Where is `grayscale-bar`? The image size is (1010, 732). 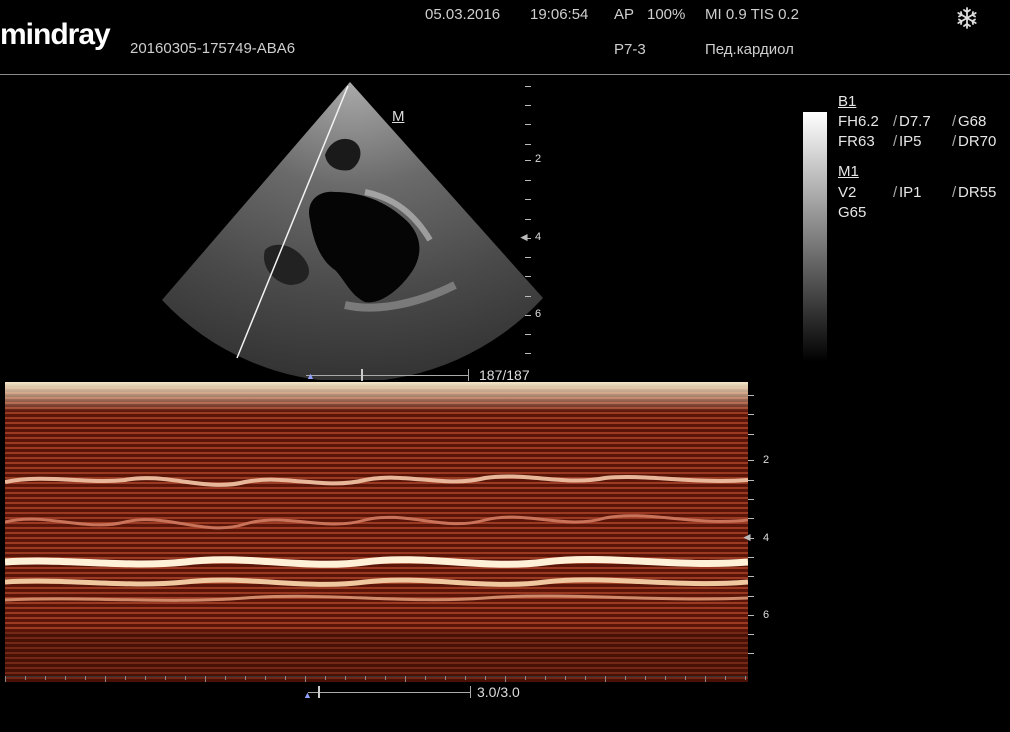
grayscale-bar is located at coordinates (815, 237).